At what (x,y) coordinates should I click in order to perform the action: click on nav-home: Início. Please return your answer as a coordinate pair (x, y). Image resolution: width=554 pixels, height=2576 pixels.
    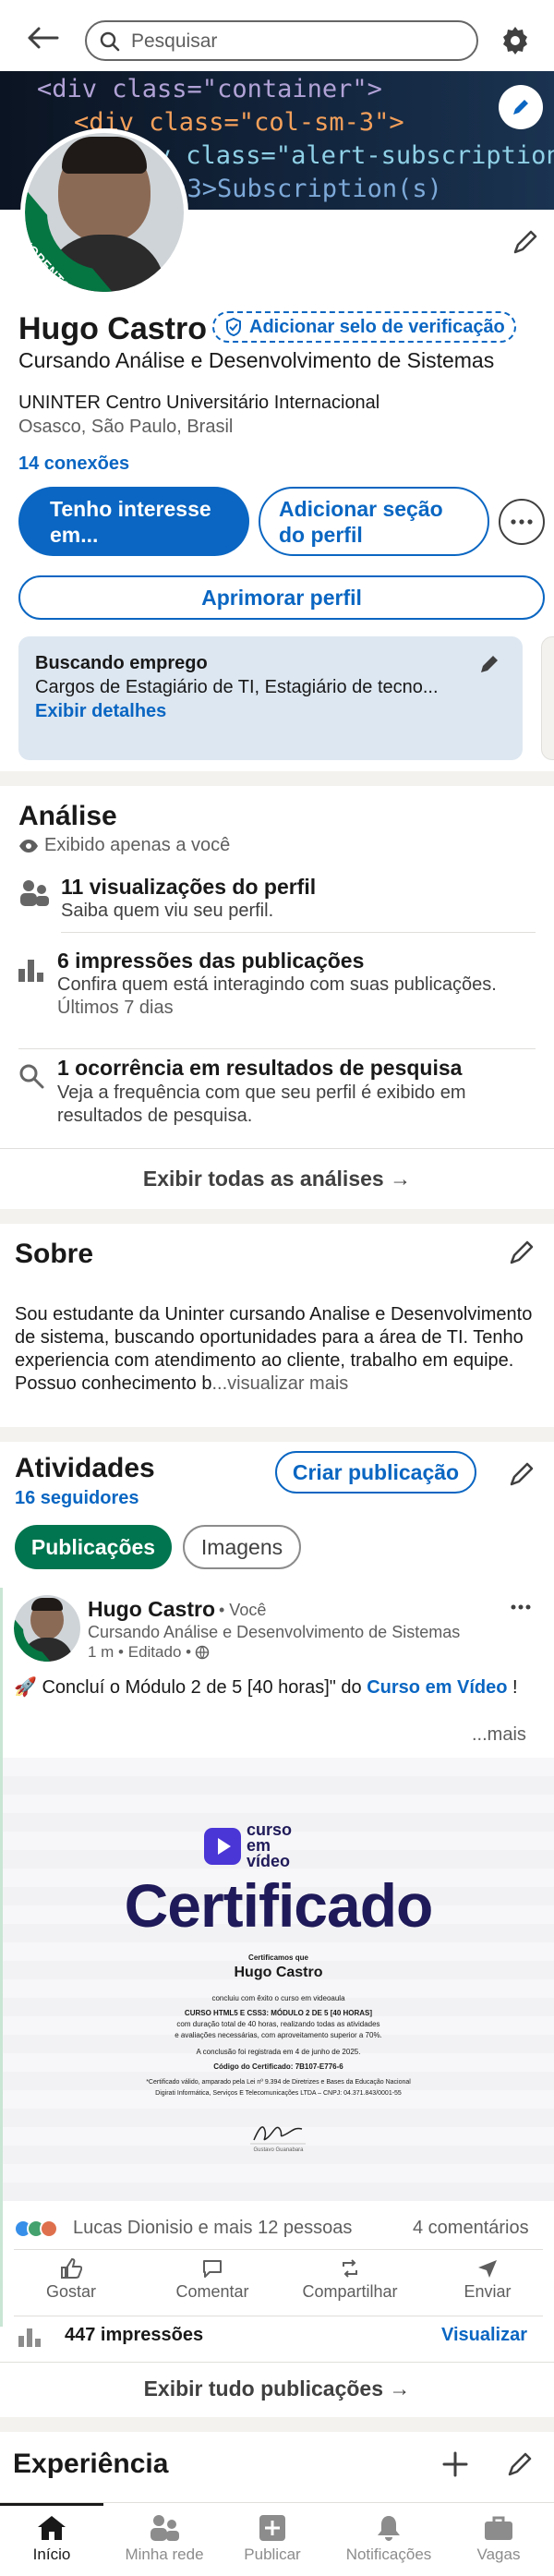
    Looking at the image, I should click on (52, 2539).